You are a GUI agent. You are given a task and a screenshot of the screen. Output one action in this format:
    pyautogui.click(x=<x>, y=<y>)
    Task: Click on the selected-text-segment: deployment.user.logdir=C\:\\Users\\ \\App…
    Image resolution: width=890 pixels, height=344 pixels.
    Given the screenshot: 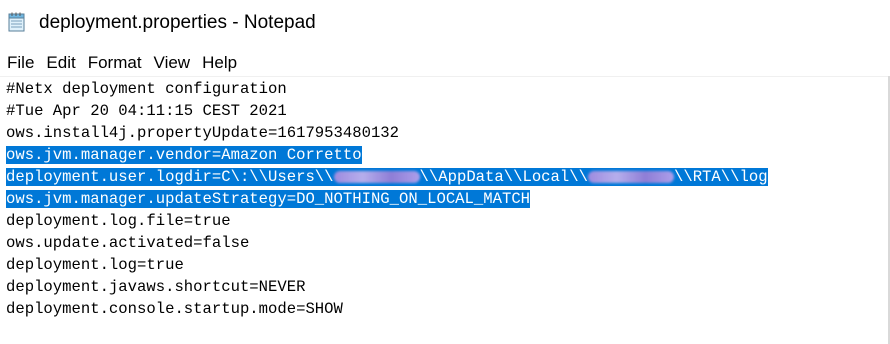 What is the action you would take?
    pyautogui.click(x=387, y=177)
    